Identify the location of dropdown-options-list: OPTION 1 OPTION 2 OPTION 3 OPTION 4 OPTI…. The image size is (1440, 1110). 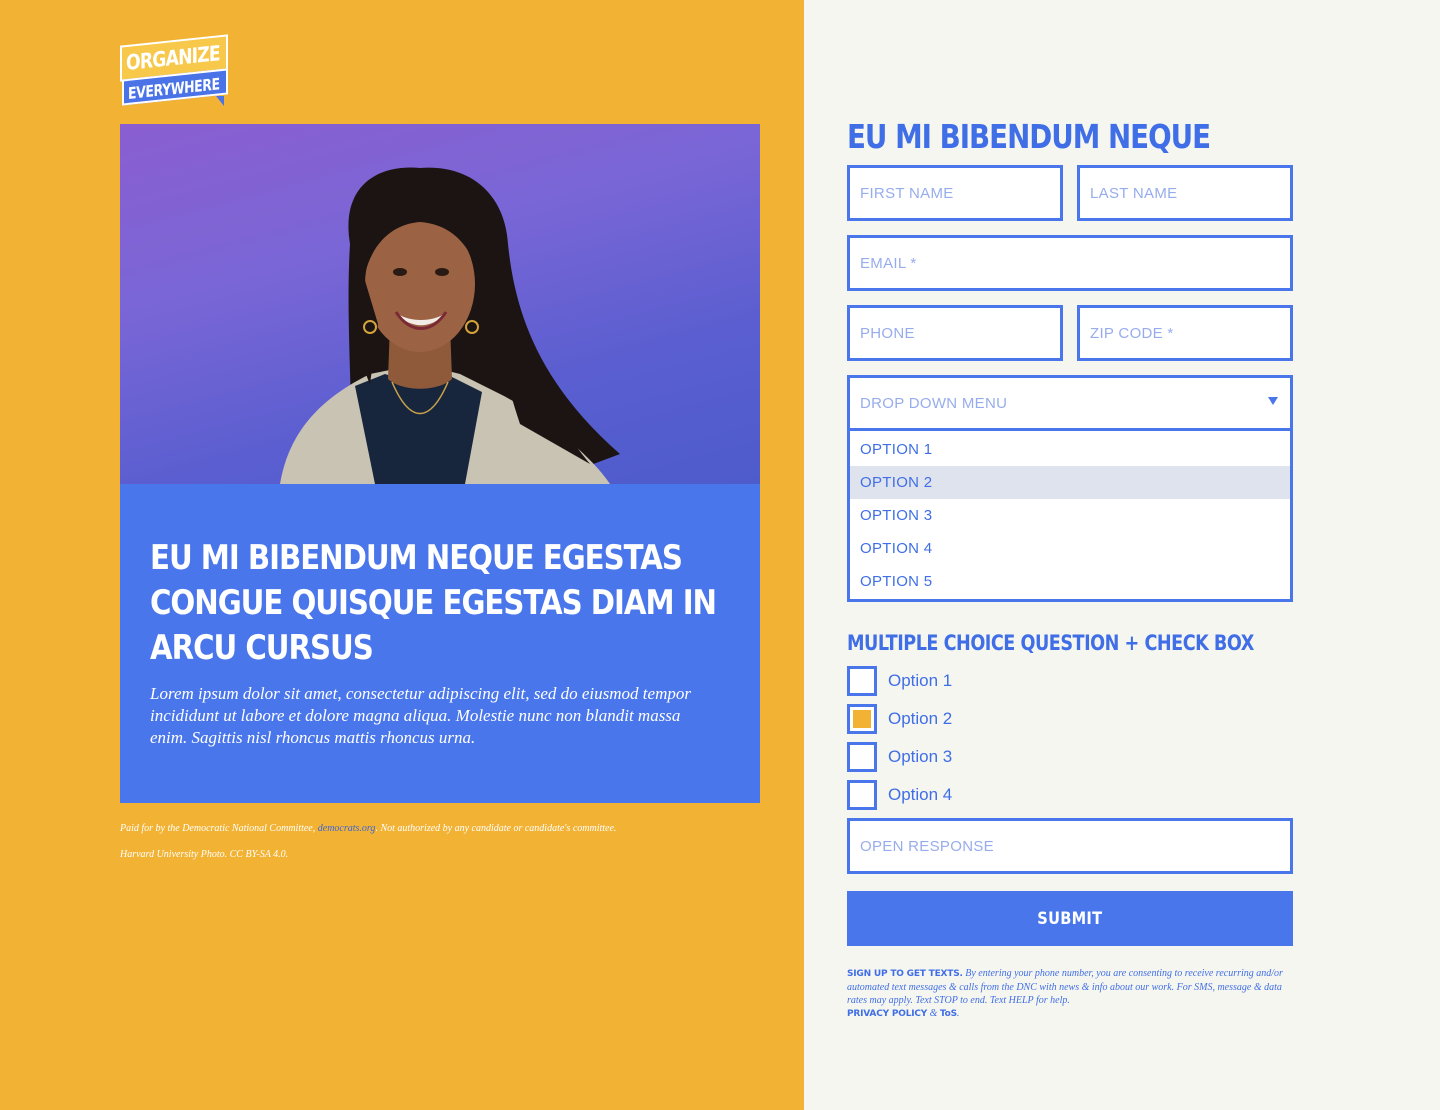
(1070, 516).